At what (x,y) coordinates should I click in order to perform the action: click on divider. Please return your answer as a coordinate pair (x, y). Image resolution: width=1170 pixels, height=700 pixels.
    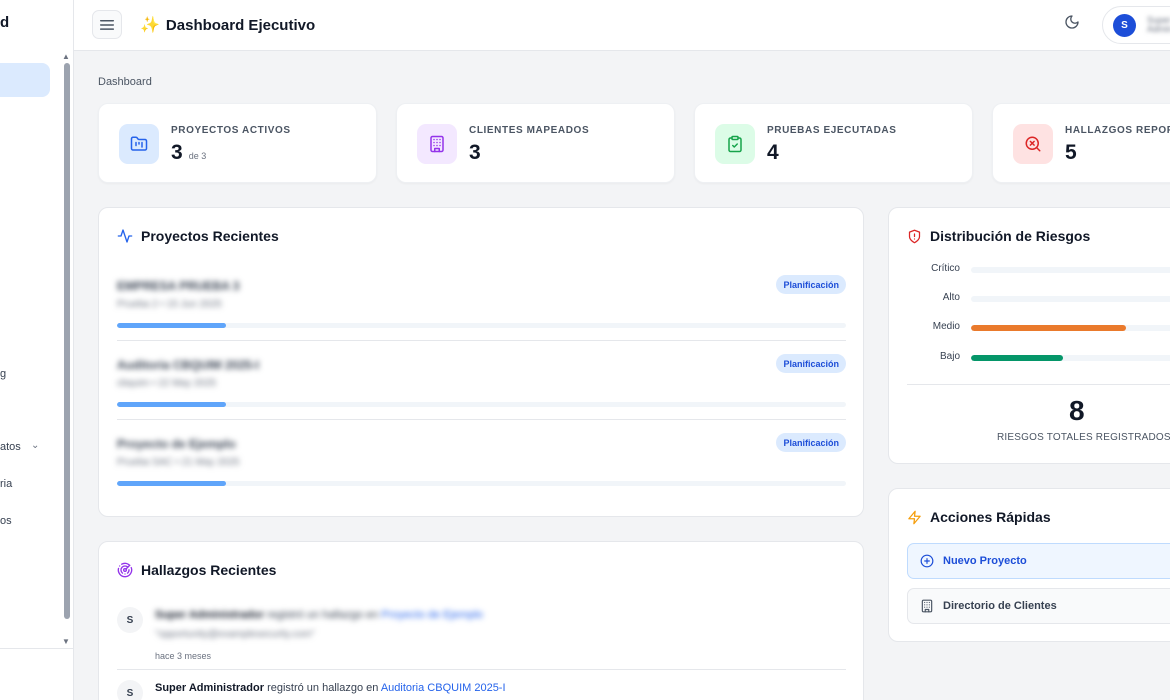
    Looking at the image, I should click on (1038, 384).